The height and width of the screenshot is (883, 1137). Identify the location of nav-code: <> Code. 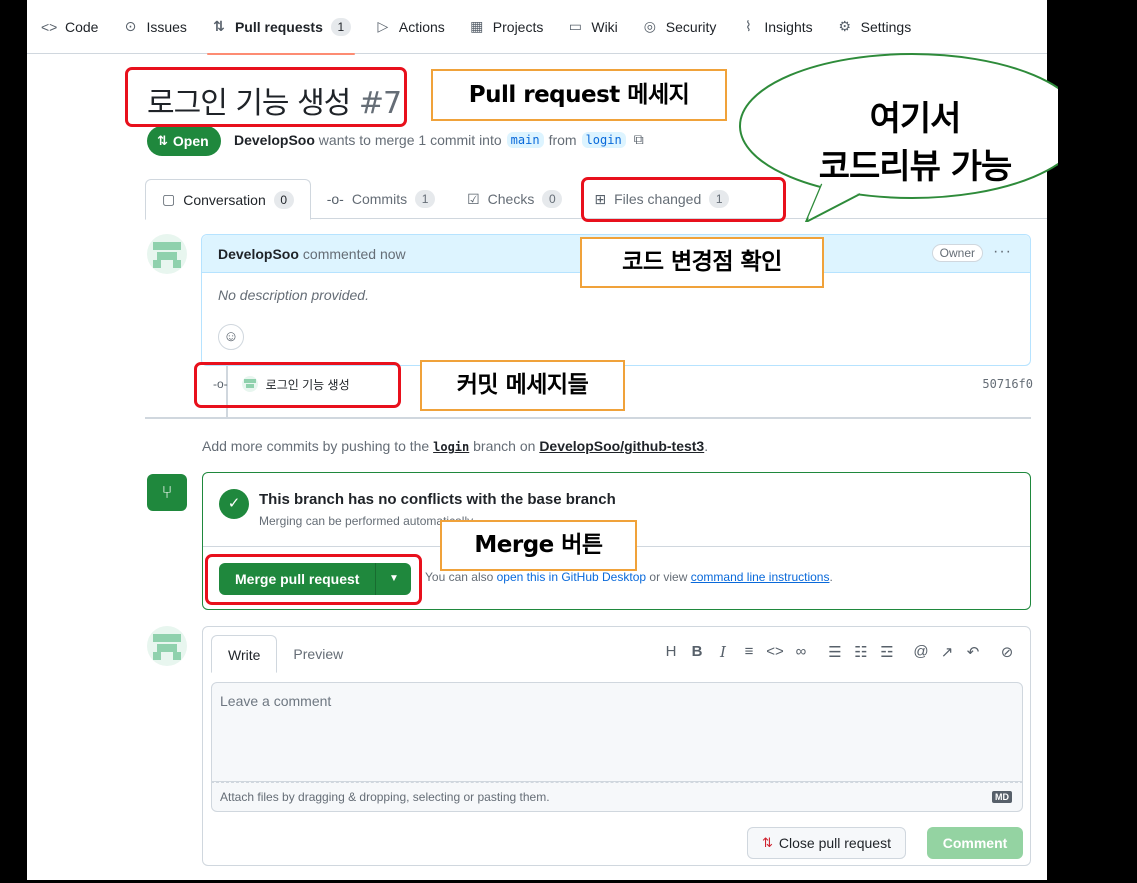
(69, 27).